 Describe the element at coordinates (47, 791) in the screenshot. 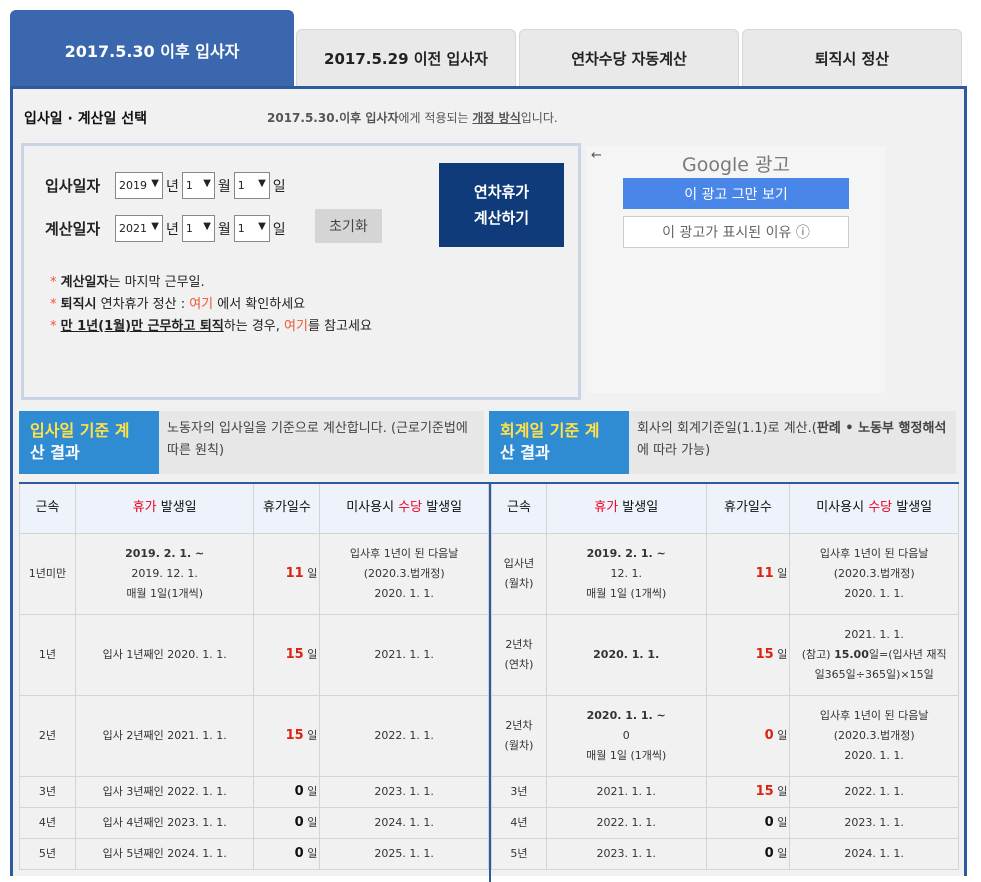

I see `cell-tenure: 3년` at that location.